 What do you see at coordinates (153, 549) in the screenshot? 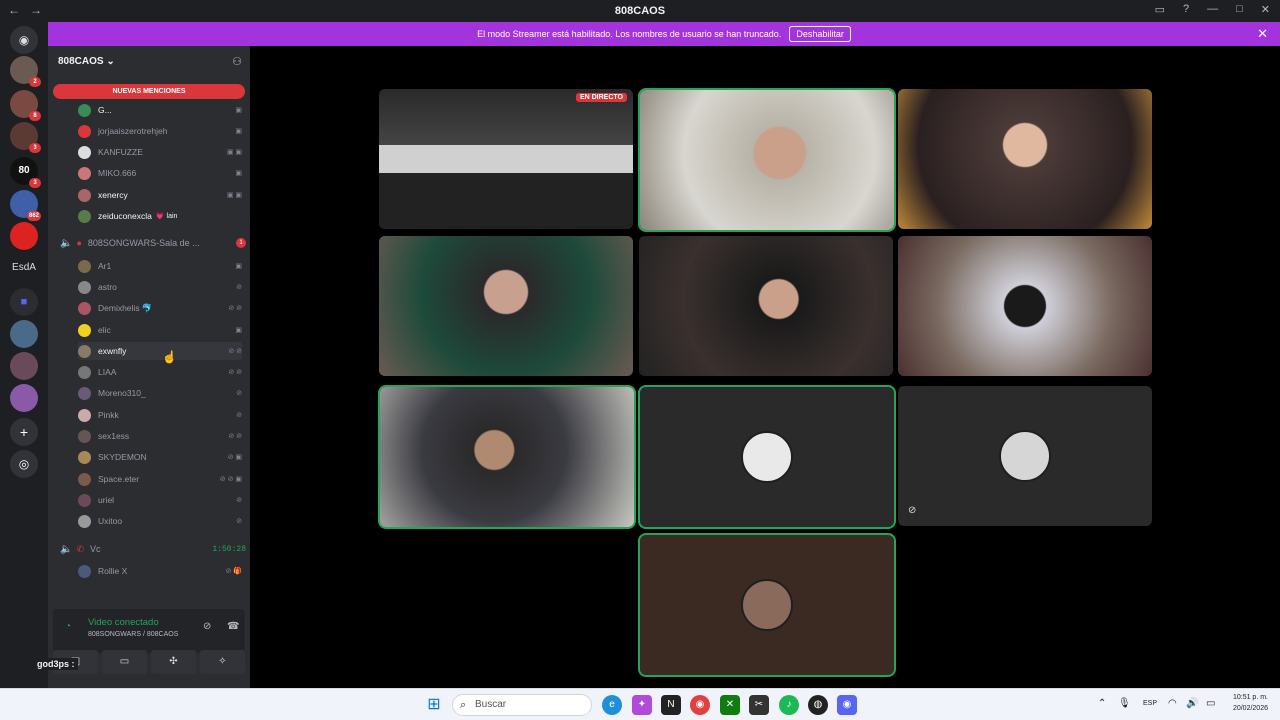
I see `voice-channel-vc: 🔈 ✆ Vc 1:50:28` at bounding box center [153, 549].